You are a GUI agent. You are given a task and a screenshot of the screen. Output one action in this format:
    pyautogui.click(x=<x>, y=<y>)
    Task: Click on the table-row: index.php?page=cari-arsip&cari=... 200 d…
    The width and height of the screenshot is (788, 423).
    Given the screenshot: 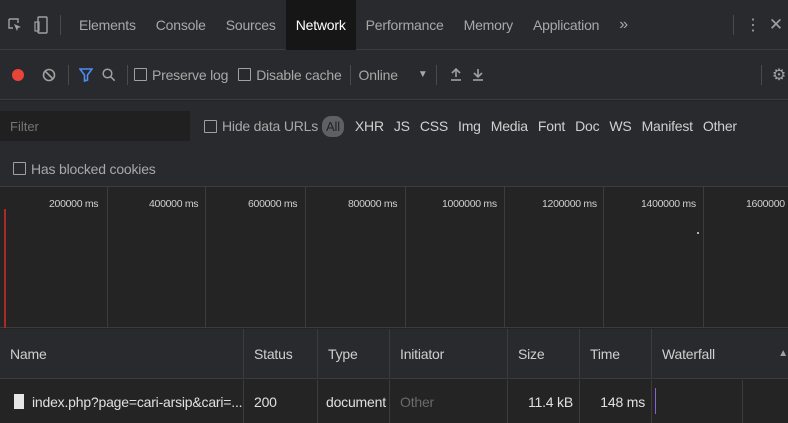 What is the action you would take?
    pyautogui.click(x=394, y=401)
    